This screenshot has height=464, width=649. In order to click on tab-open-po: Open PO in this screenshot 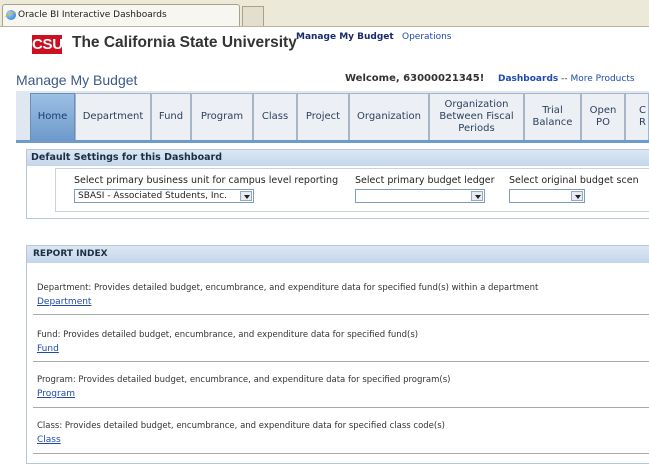, I will do `click(603, 116)`.